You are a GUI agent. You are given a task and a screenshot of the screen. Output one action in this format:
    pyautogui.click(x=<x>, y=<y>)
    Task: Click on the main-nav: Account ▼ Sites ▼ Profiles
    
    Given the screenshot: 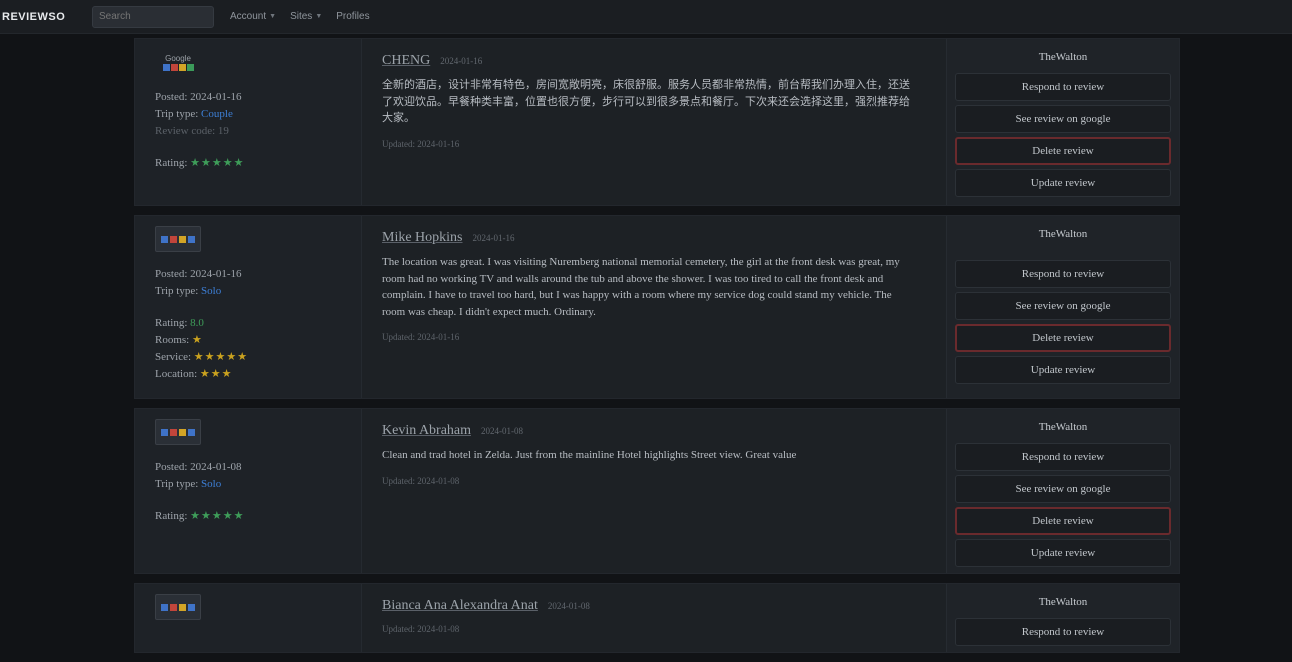 What is the action you would take?
    pyautogui.click(x=300, y=16)
    